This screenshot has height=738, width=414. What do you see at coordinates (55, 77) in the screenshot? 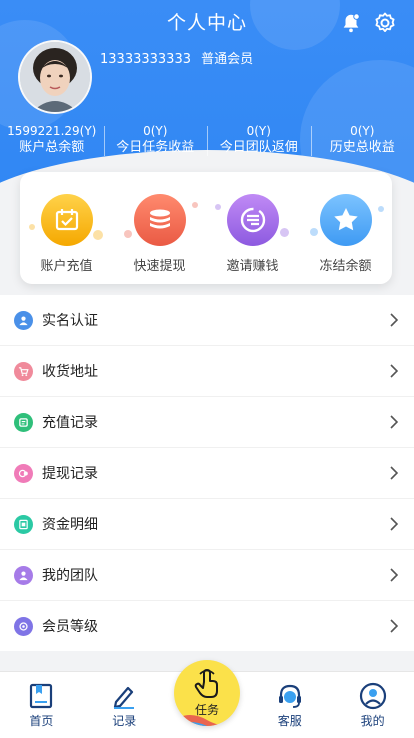
I see `avatar` at bounding box center [55, 77].